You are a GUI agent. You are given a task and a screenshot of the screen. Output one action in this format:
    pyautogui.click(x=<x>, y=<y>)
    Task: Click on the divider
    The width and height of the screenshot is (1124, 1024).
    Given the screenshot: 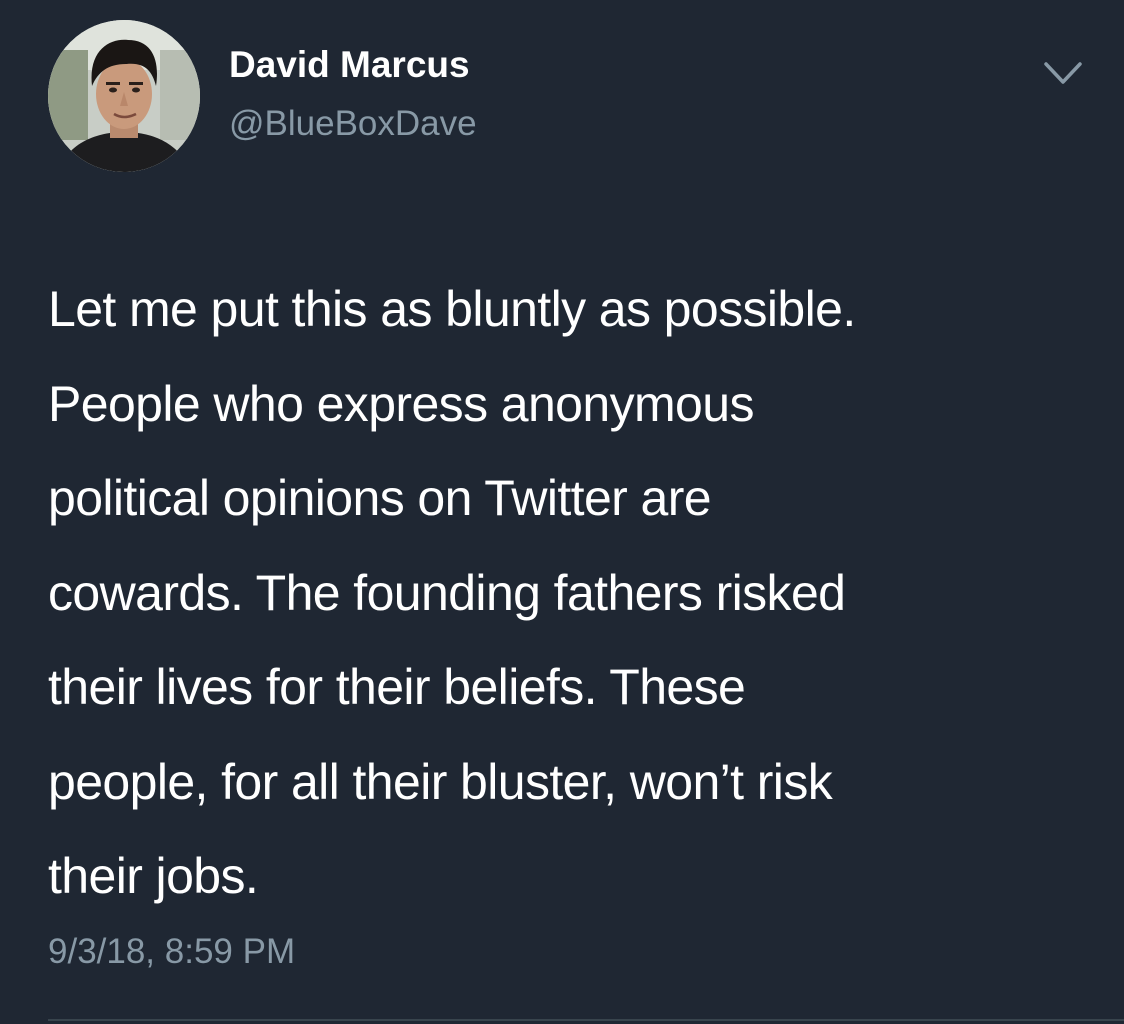 What is the action you would take?
    pyautogui.click(x=586, y=1020)
    